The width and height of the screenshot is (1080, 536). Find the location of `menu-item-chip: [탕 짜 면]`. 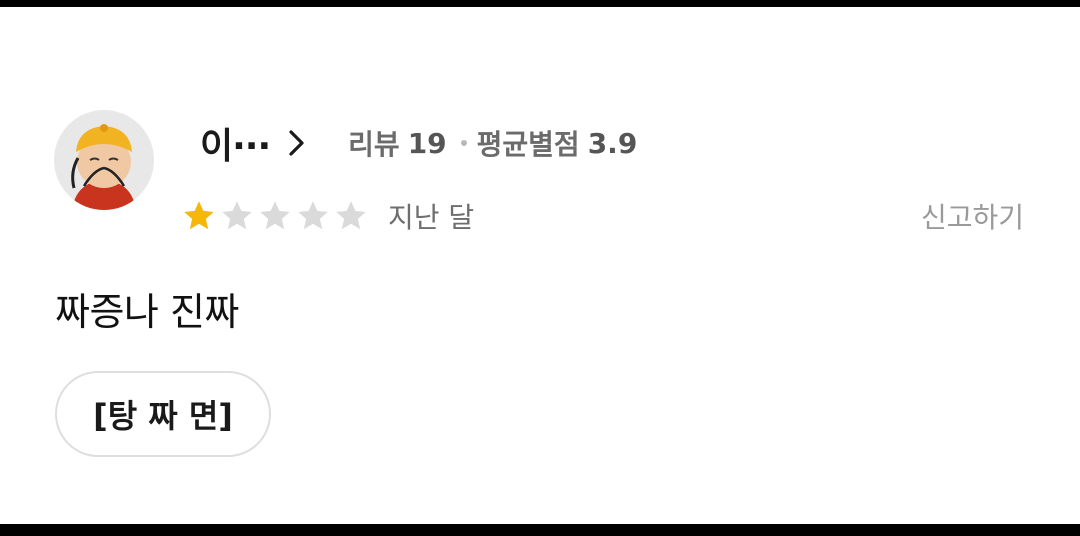

menu-item-chip: [탕 짜 면] is located at coordinates (163, 414).